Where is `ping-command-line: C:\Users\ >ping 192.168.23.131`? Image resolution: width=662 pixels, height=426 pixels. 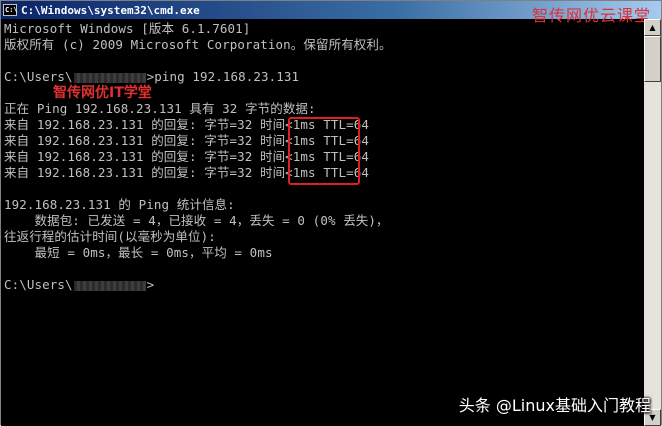
ping-command-line: C:\Users\ >ping 192.168.23.131 is located at coordinates (151, 77).